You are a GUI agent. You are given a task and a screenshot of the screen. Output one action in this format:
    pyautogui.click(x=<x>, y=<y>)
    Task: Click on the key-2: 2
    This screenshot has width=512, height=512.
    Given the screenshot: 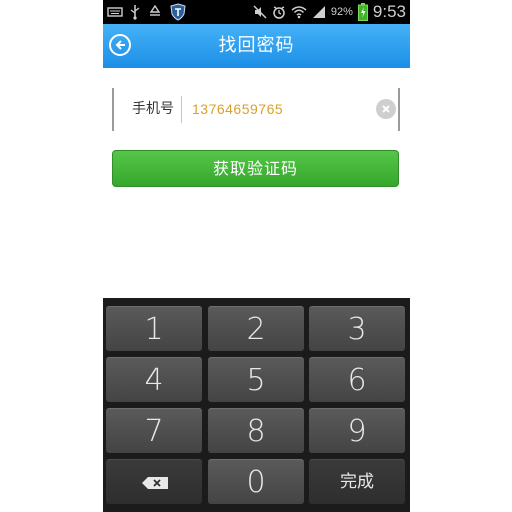 What is the action you would take?
    pyautogui.click(x=256, y=328)
    